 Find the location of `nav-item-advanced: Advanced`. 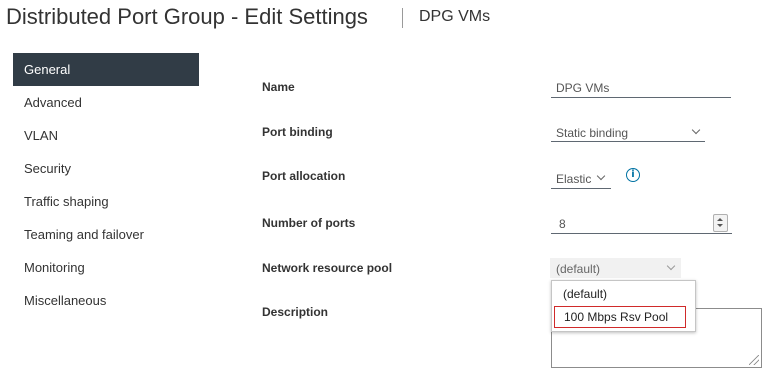

nav-item-advanced: Advanced is located at coordinates (106, 102).